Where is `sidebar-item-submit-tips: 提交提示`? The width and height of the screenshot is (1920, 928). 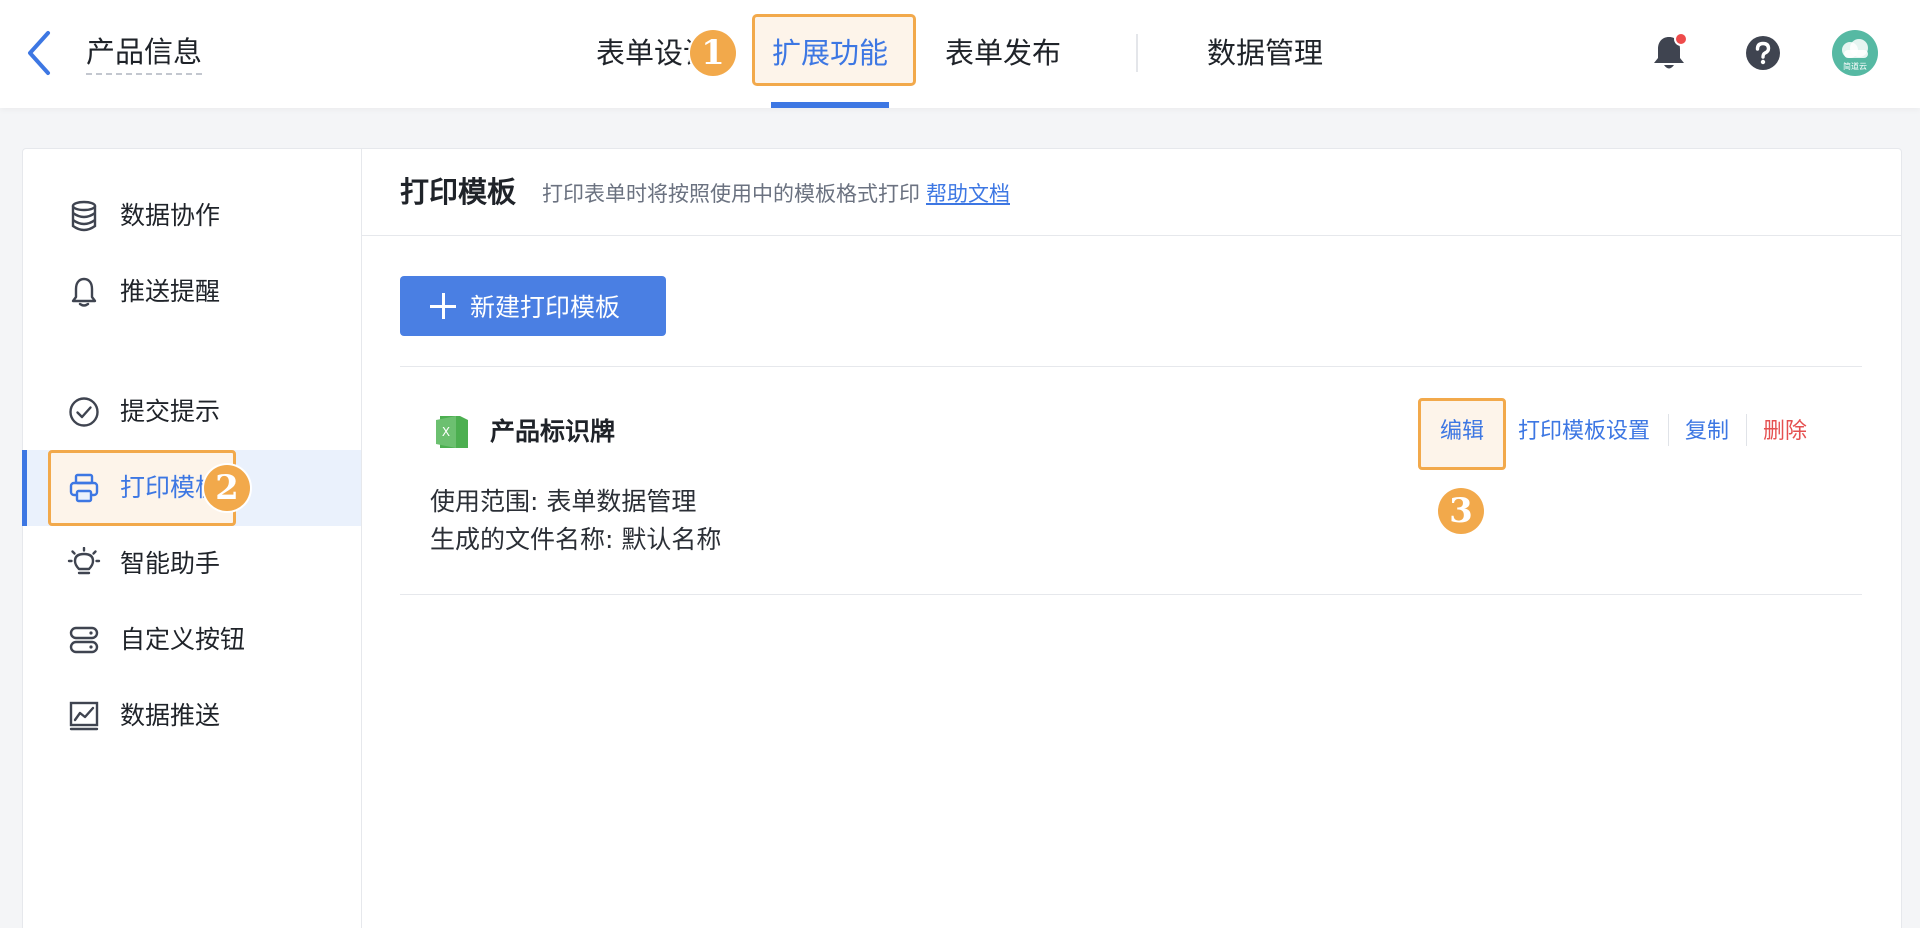 sidebar-item-submit-tips: 提交提示 is located at coordinates (191, 412).